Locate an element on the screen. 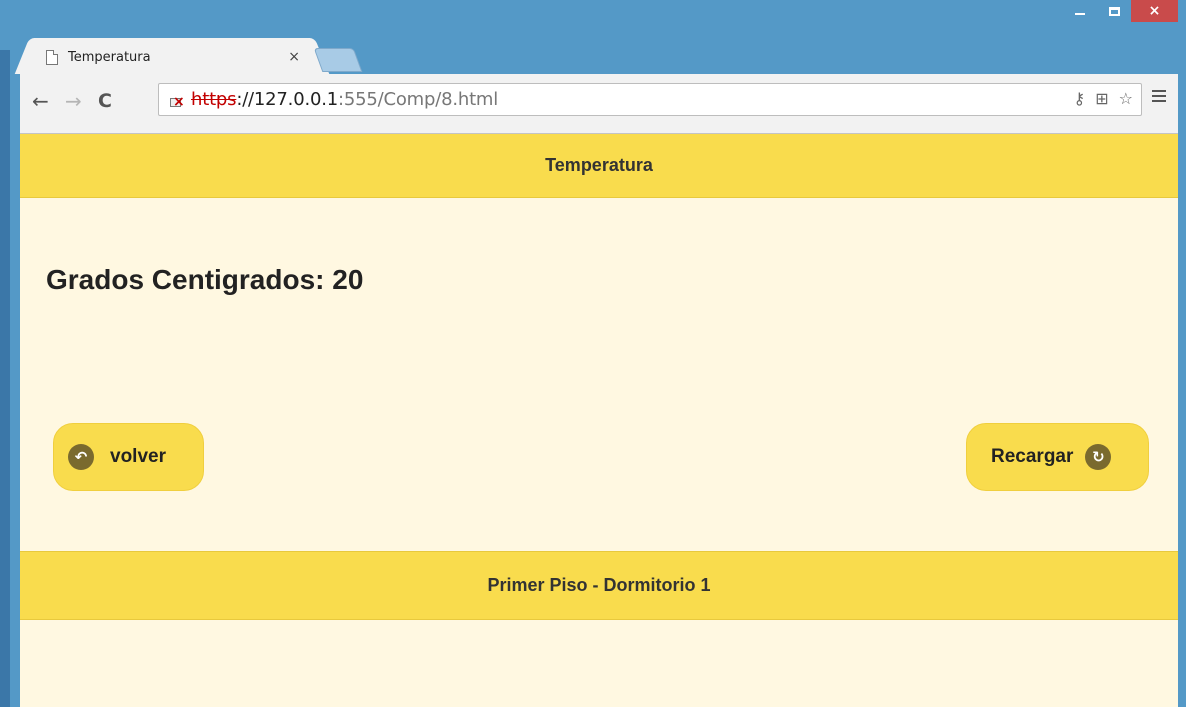  tab-title: Temperatura is located at coordinates (109, 57).